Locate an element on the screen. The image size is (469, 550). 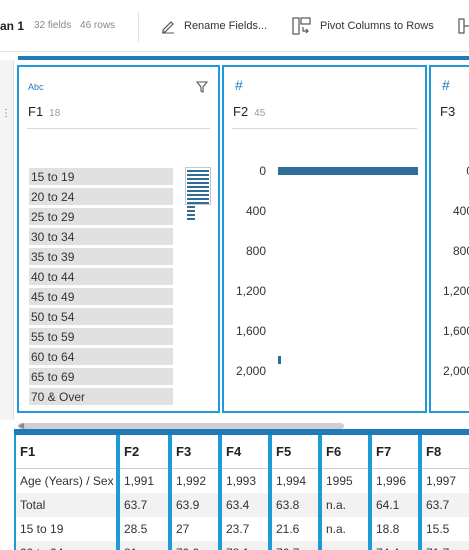
step-meta: 32 fields 46 rows is located at coordinates (77, 25).